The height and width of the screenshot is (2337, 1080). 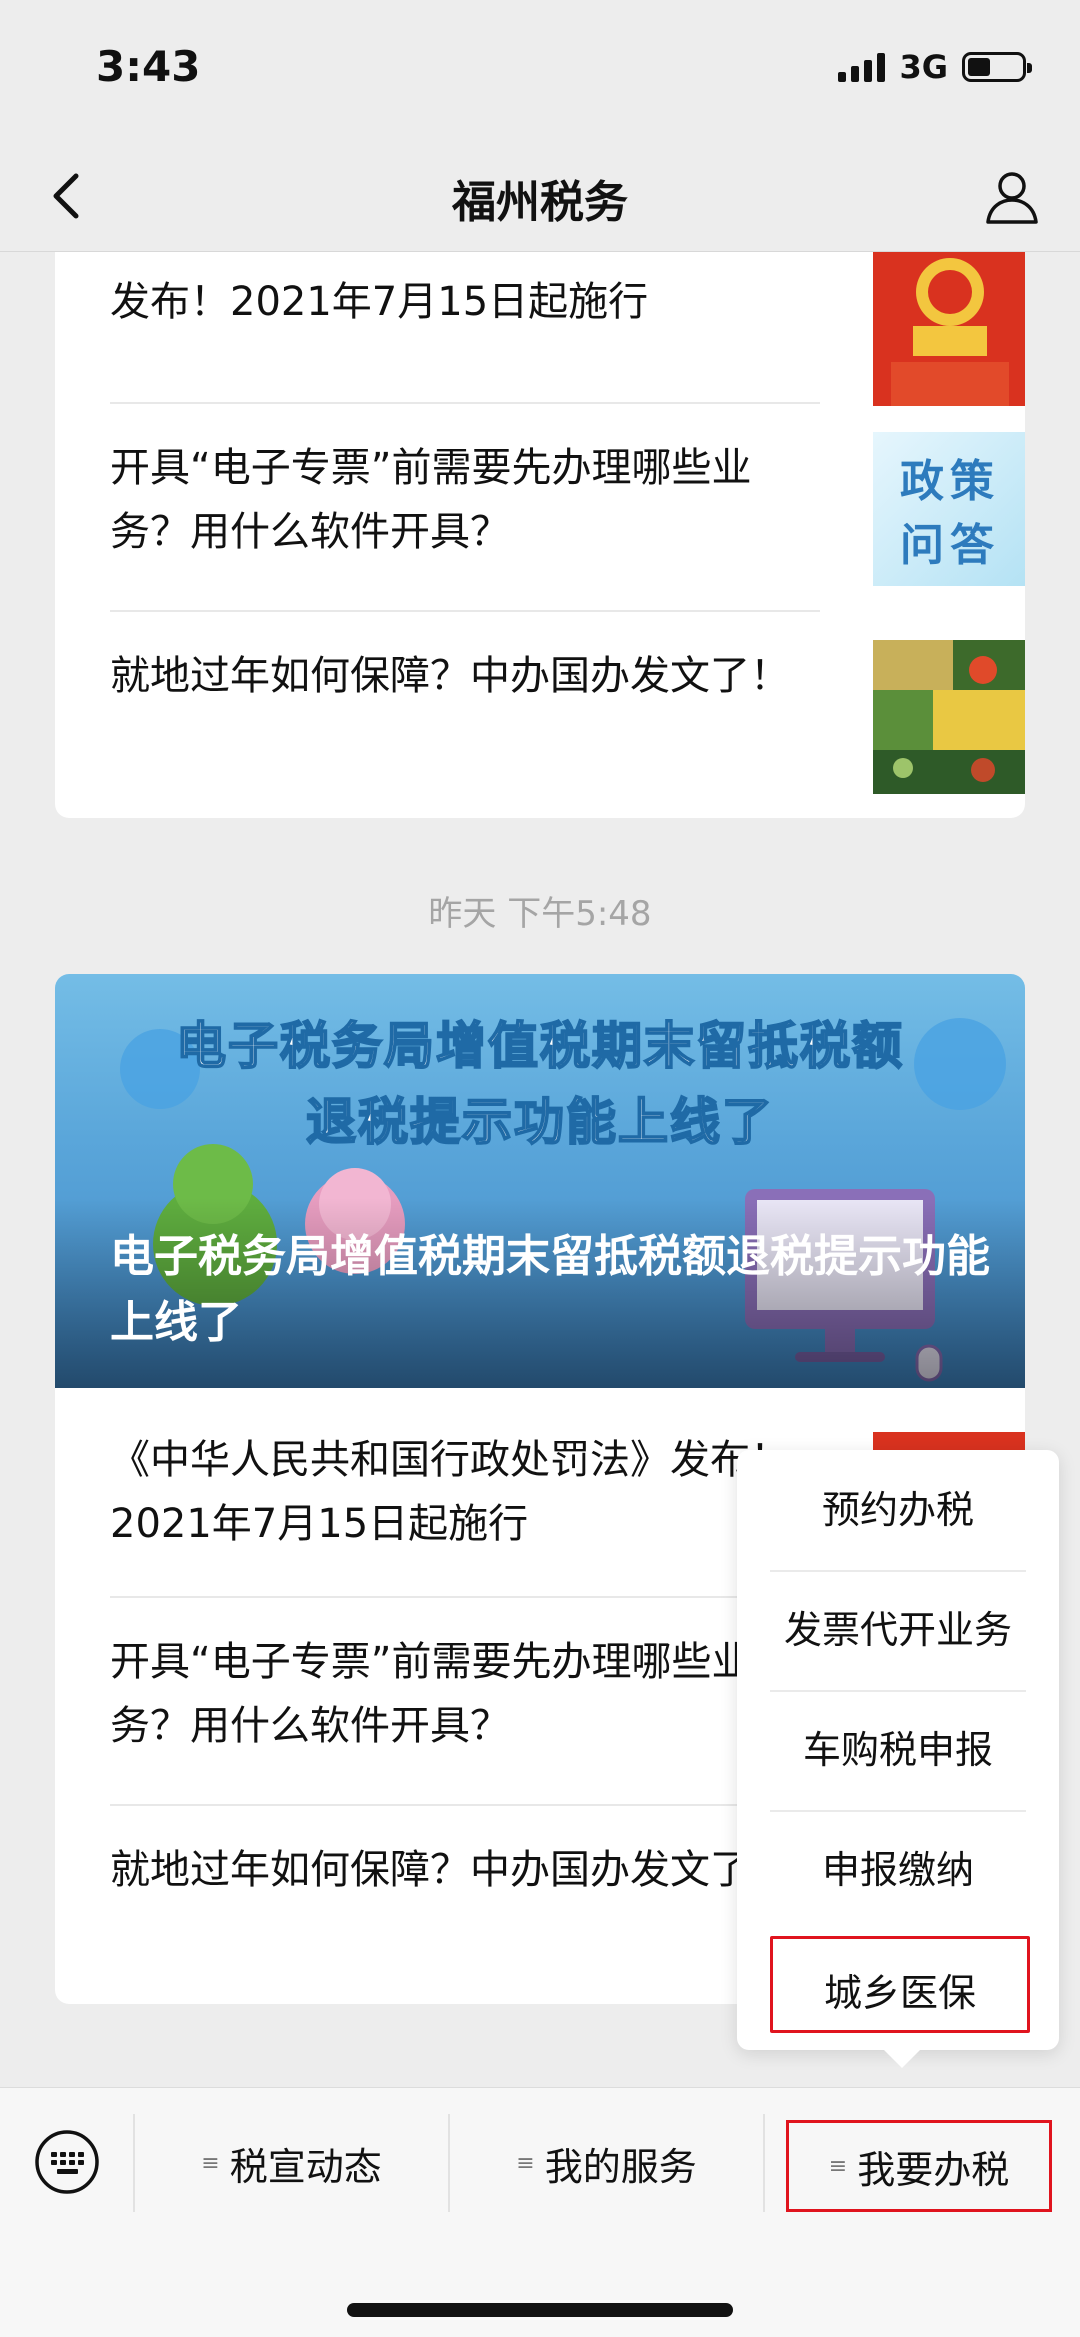 I want to click on list-item: 开具“电子专票”前需要先办理哪些业务？用什么软件开具？ 政策 问答, so click(x=567, y=508).